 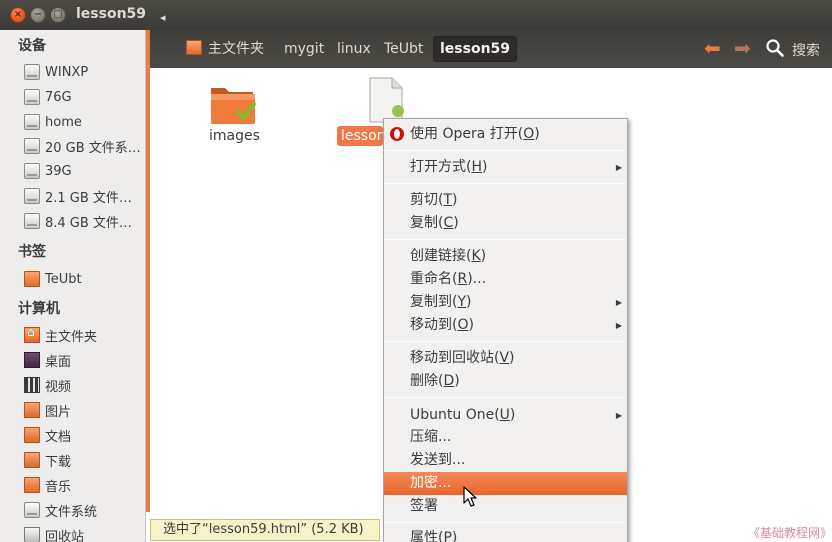 I want to click on search-button: 搜索, so click(x=806, y=50).